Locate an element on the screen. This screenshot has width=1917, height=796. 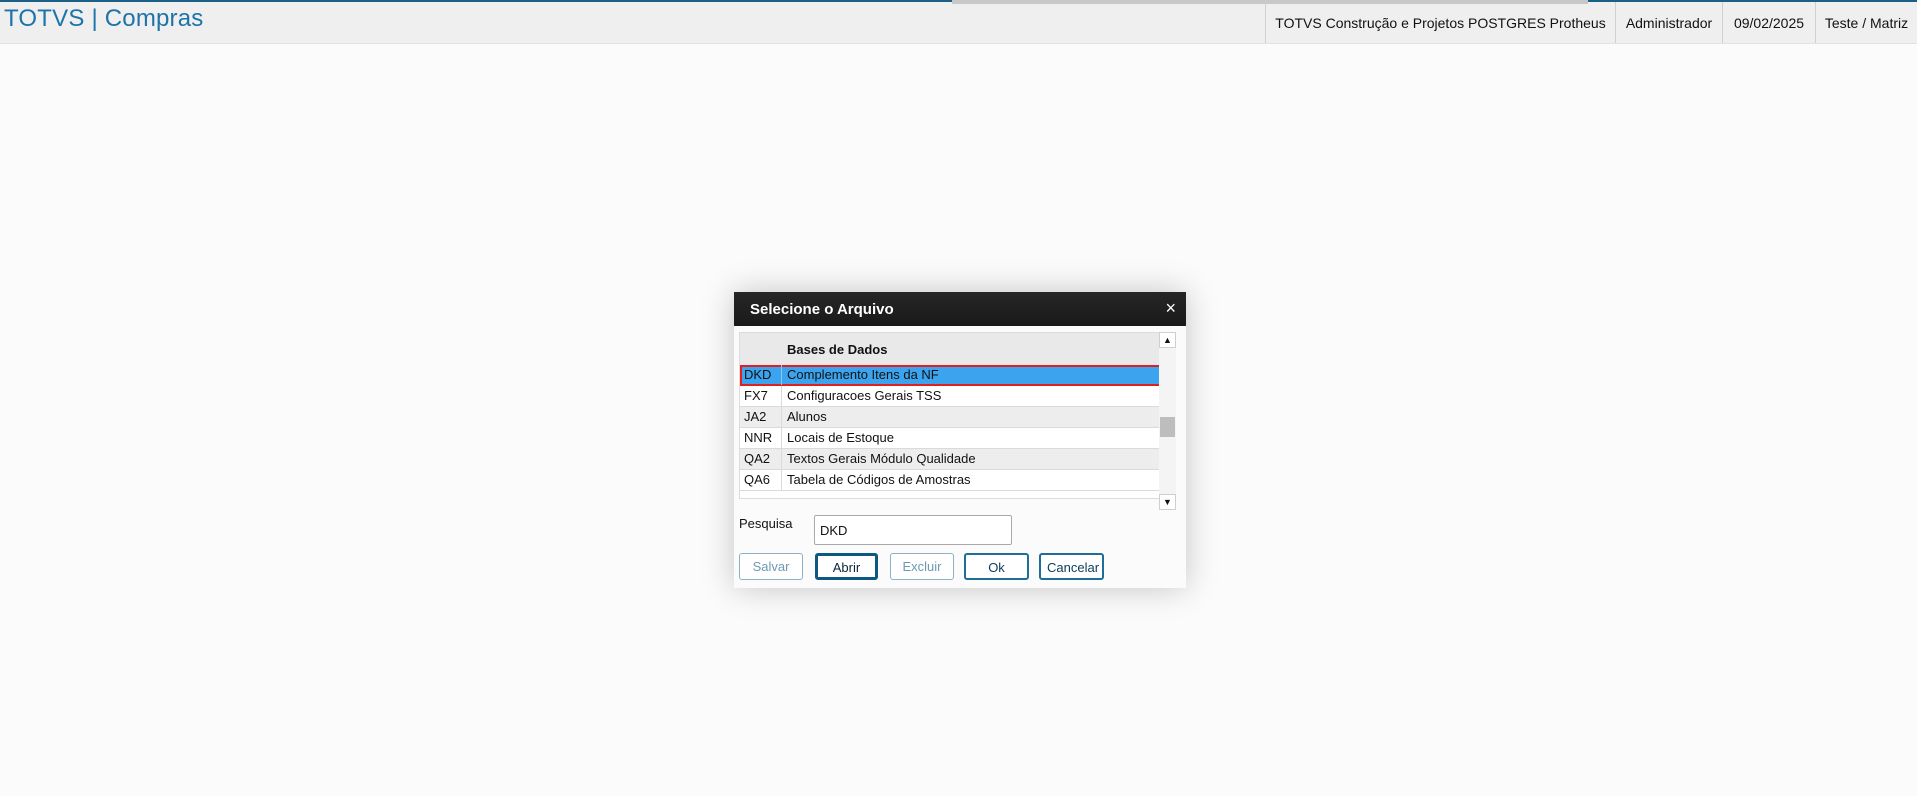
search-label: Pesquisa is located at coordinates (766, 523).